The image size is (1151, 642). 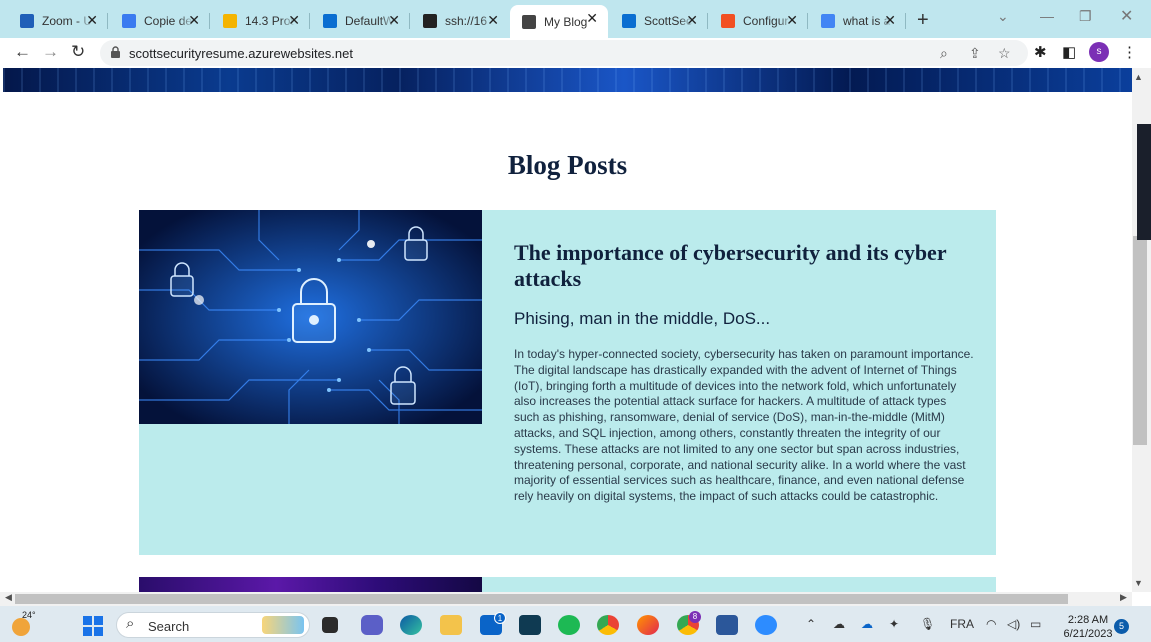 What do you see at coordinates (962, 624) in the screenshot?
I see `language-indicator: FRA` at bounding box center [962, 624].